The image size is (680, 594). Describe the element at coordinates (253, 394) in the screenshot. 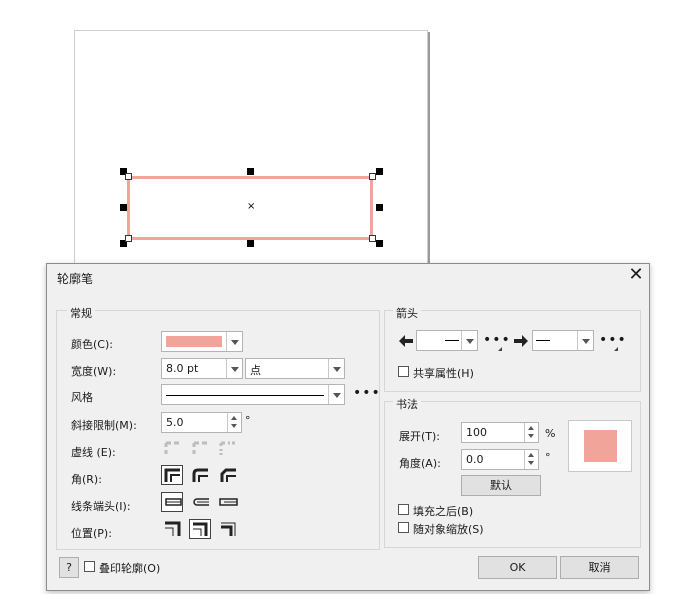

I see `style-dropdown` at that location.